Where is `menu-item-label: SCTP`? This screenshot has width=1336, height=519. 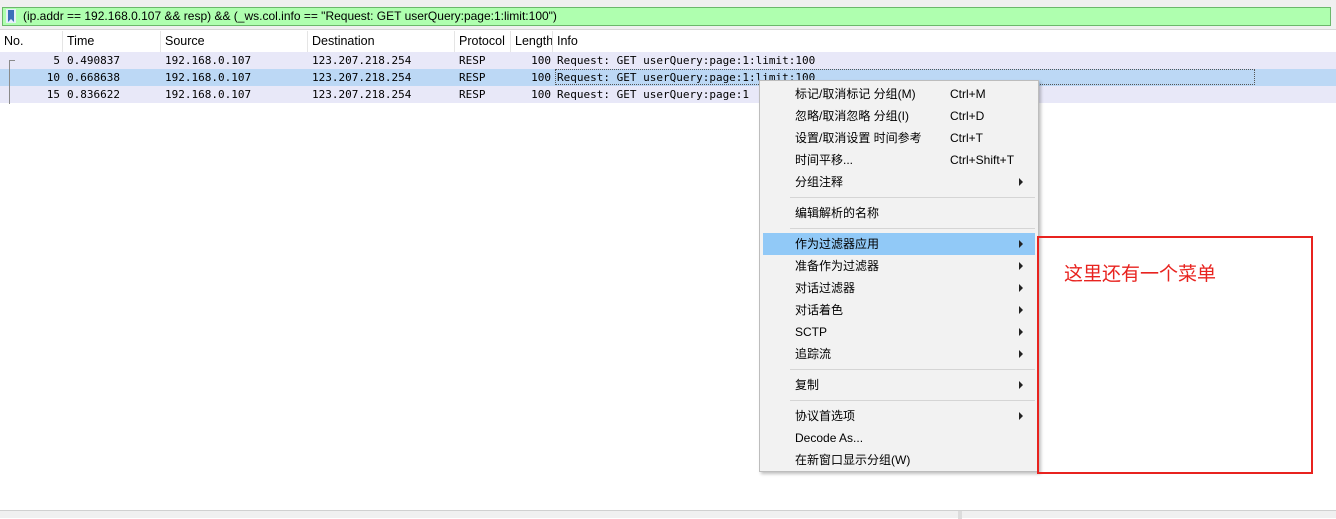 menu-item-label: SCTP is located at coordinates (811, 332).